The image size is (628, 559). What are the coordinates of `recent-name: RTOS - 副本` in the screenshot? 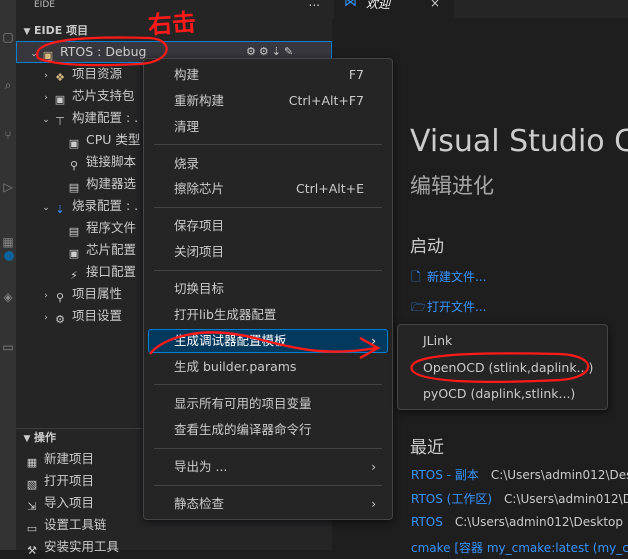 It's located at (445, 475).